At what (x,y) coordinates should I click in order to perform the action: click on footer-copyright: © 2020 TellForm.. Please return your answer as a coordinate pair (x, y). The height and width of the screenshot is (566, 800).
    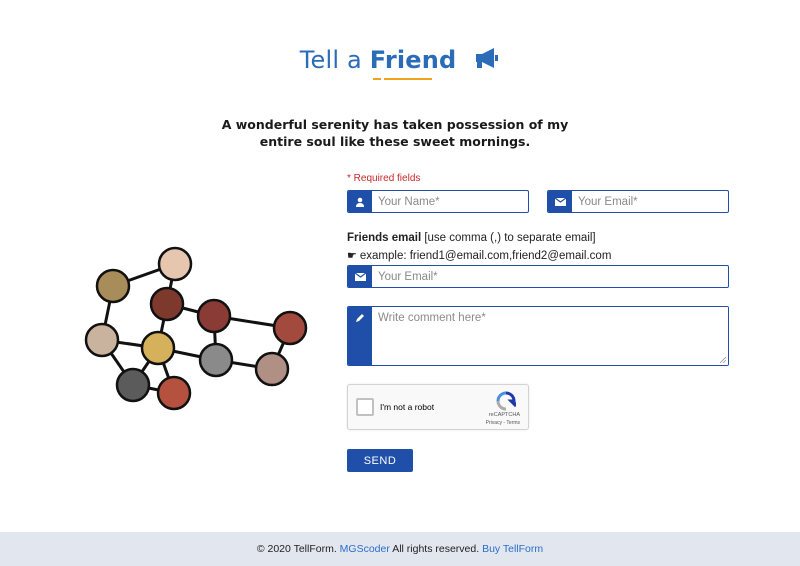
    Looking at the image, I should click on (298, 549).